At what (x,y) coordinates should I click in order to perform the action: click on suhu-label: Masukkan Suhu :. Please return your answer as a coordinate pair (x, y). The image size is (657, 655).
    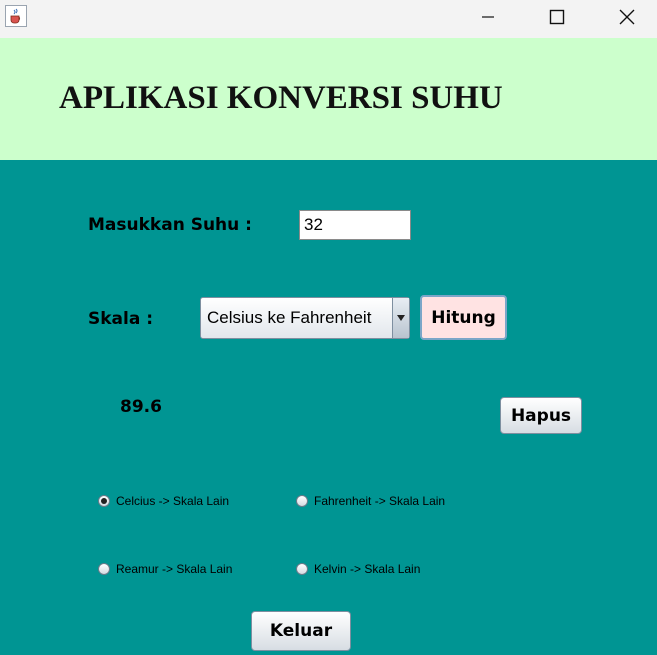
    Looking at the image, I should click on (170, 225).